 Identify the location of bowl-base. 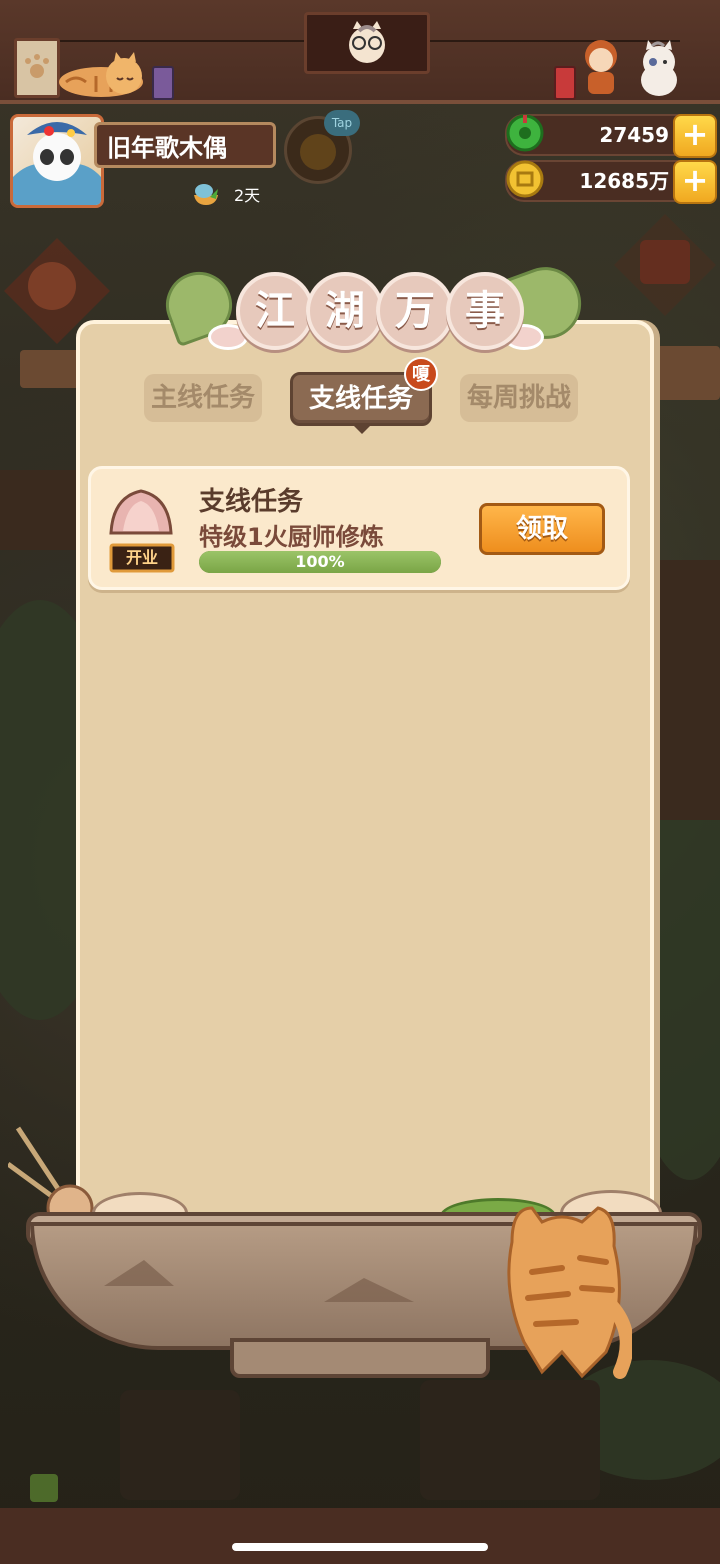
(360, 1358).